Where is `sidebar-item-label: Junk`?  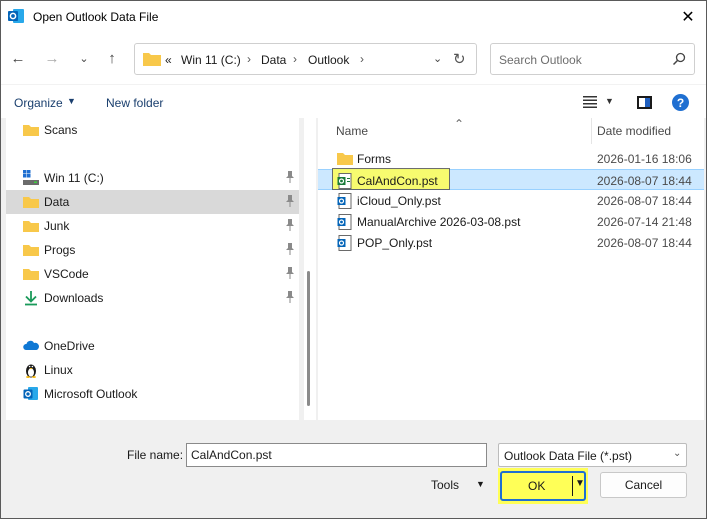 sidebar-item-label: Junk is located at coordinates (57, 226).